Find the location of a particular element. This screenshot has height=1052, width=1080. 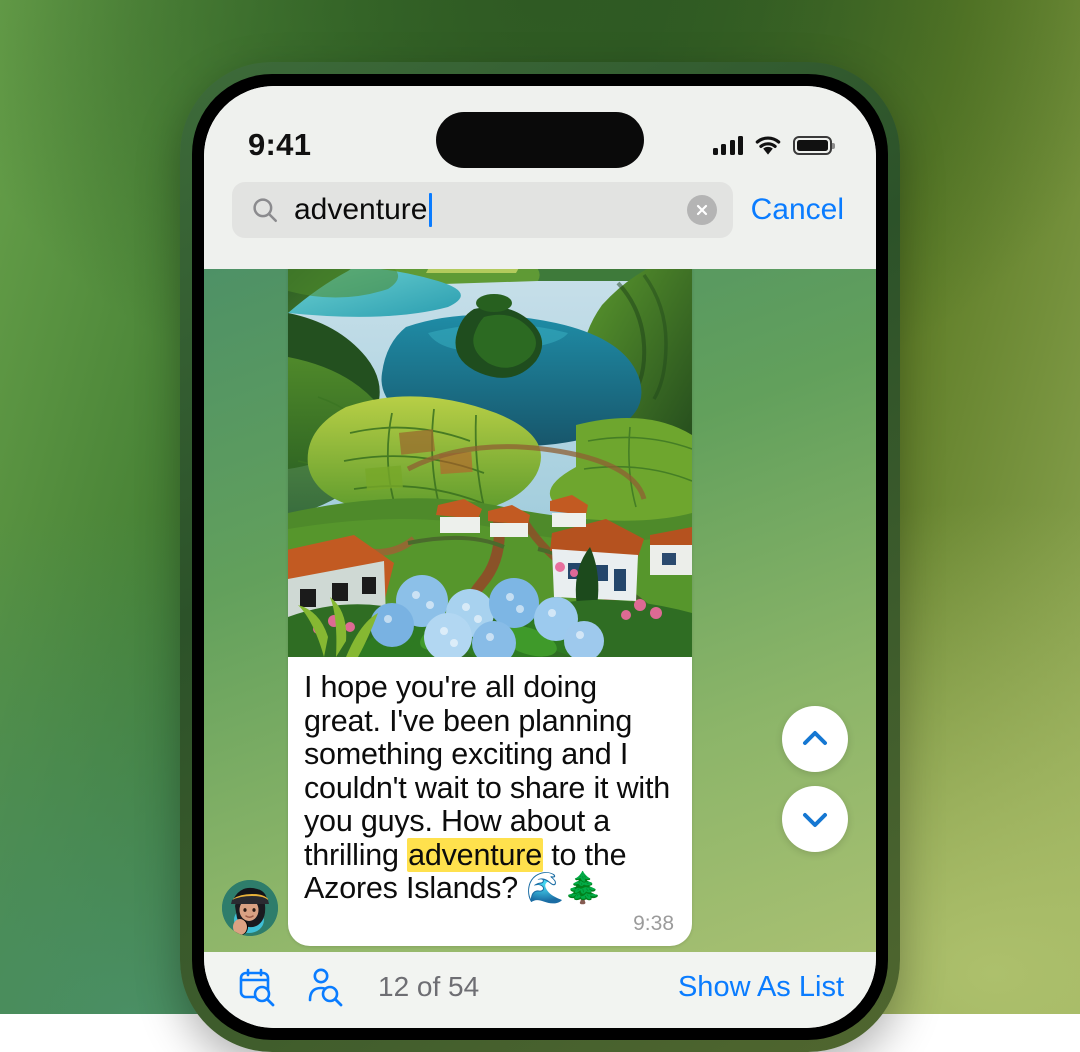

result-count: 12 of 54 is located at coordinates (428, 987).